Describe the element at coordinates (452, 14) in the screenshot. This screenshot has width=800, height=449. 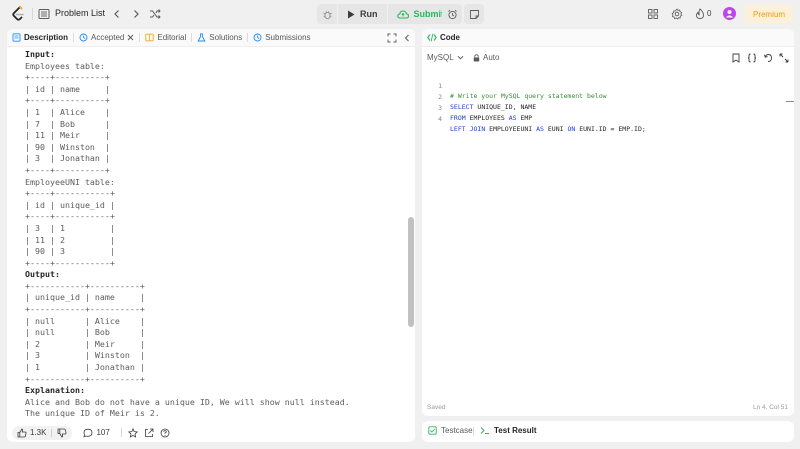
I see `timer-button` at that location.